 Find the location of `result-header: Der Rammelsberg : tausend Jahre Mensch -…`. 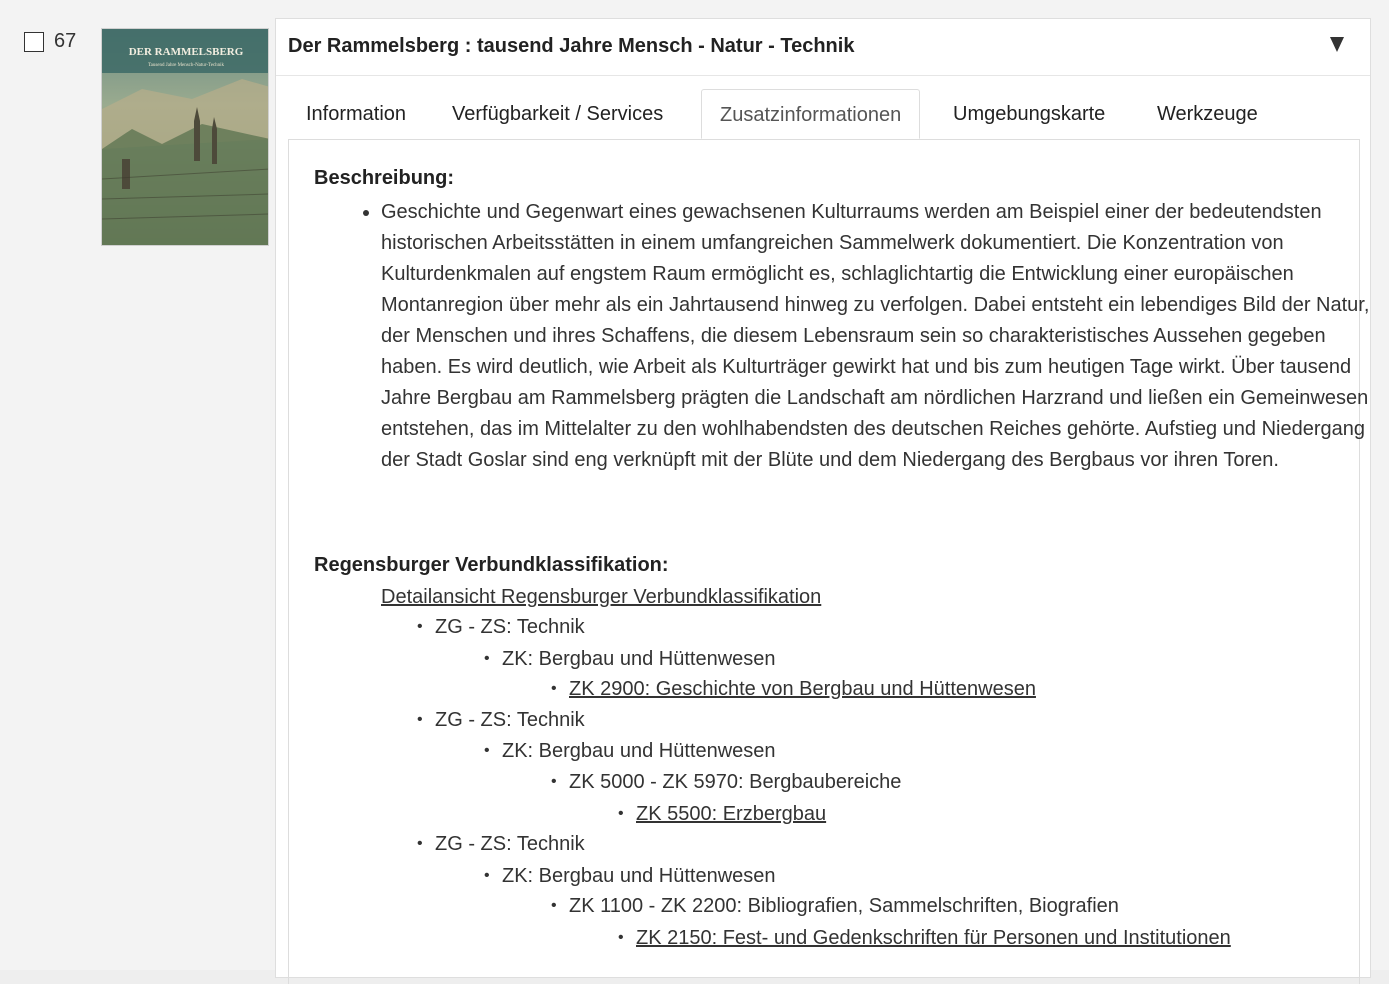

result-header: Der Rammelsberg : tausend Jahre Mensch -… is located at coordinates (823, 47).